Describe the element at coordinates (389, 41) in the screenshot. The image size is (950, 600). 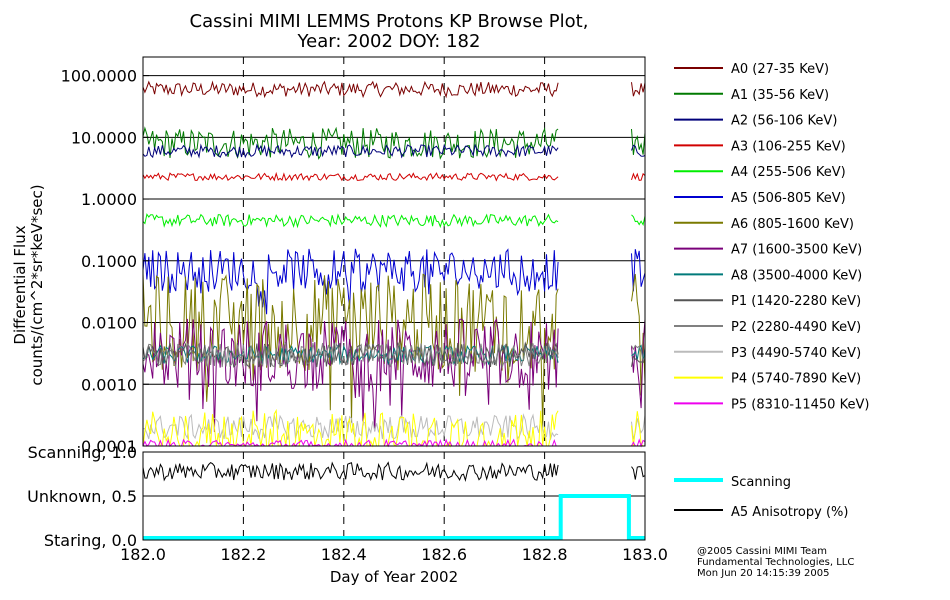
I see `chart-title-line2: Year: 2002 DOY: 182` at that location.